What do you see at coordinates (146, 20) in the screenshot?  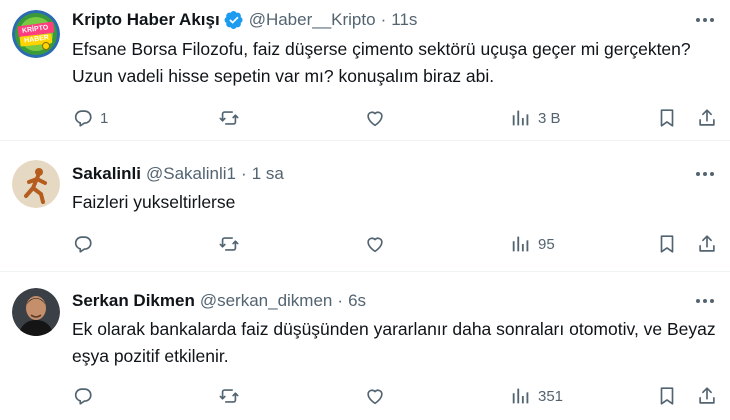 I see `display-name: Kripto Haber Akışı` at bounding box center [146, 20].